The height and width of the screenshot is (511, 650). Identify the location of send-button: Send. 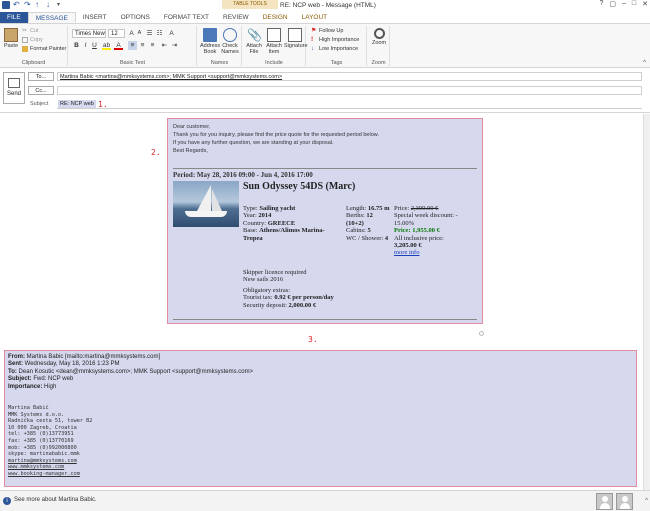
(14, 88).